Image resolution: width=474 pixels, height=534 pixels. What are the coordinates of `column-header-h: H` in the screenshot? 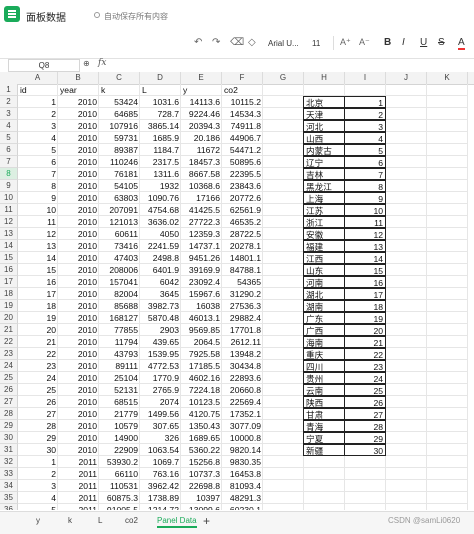 It's located at (324, 78).